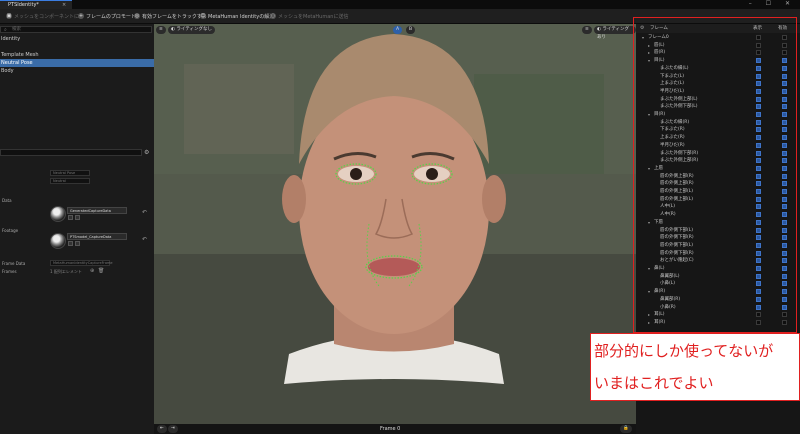  Describe the element at coordinates (173, 429) in the screenshot. I see `next-frame-button: ⇥` at that location.